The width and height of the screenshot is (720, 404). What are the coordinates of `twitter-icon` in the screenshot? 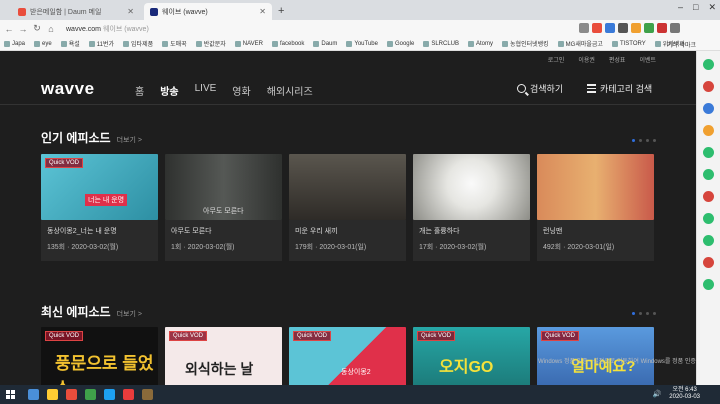 It's located at (109, 394).